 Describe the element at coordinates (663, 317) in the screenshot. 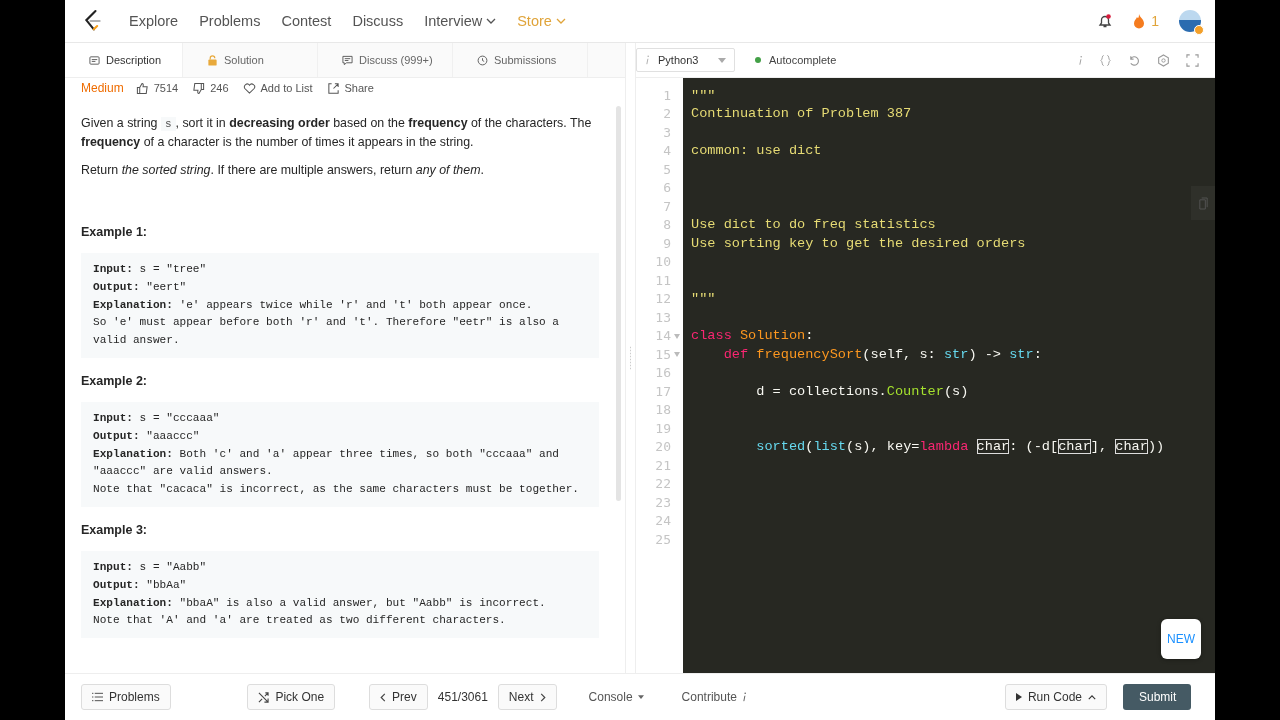

I see `line-number: 13` at that location.